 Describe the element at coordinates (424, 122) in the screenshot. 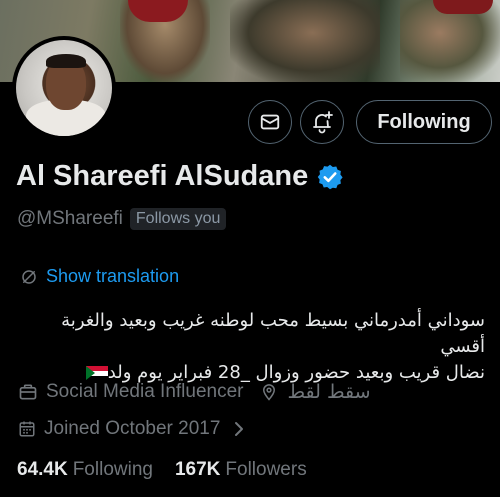

I see `following-button: Following` at that location.